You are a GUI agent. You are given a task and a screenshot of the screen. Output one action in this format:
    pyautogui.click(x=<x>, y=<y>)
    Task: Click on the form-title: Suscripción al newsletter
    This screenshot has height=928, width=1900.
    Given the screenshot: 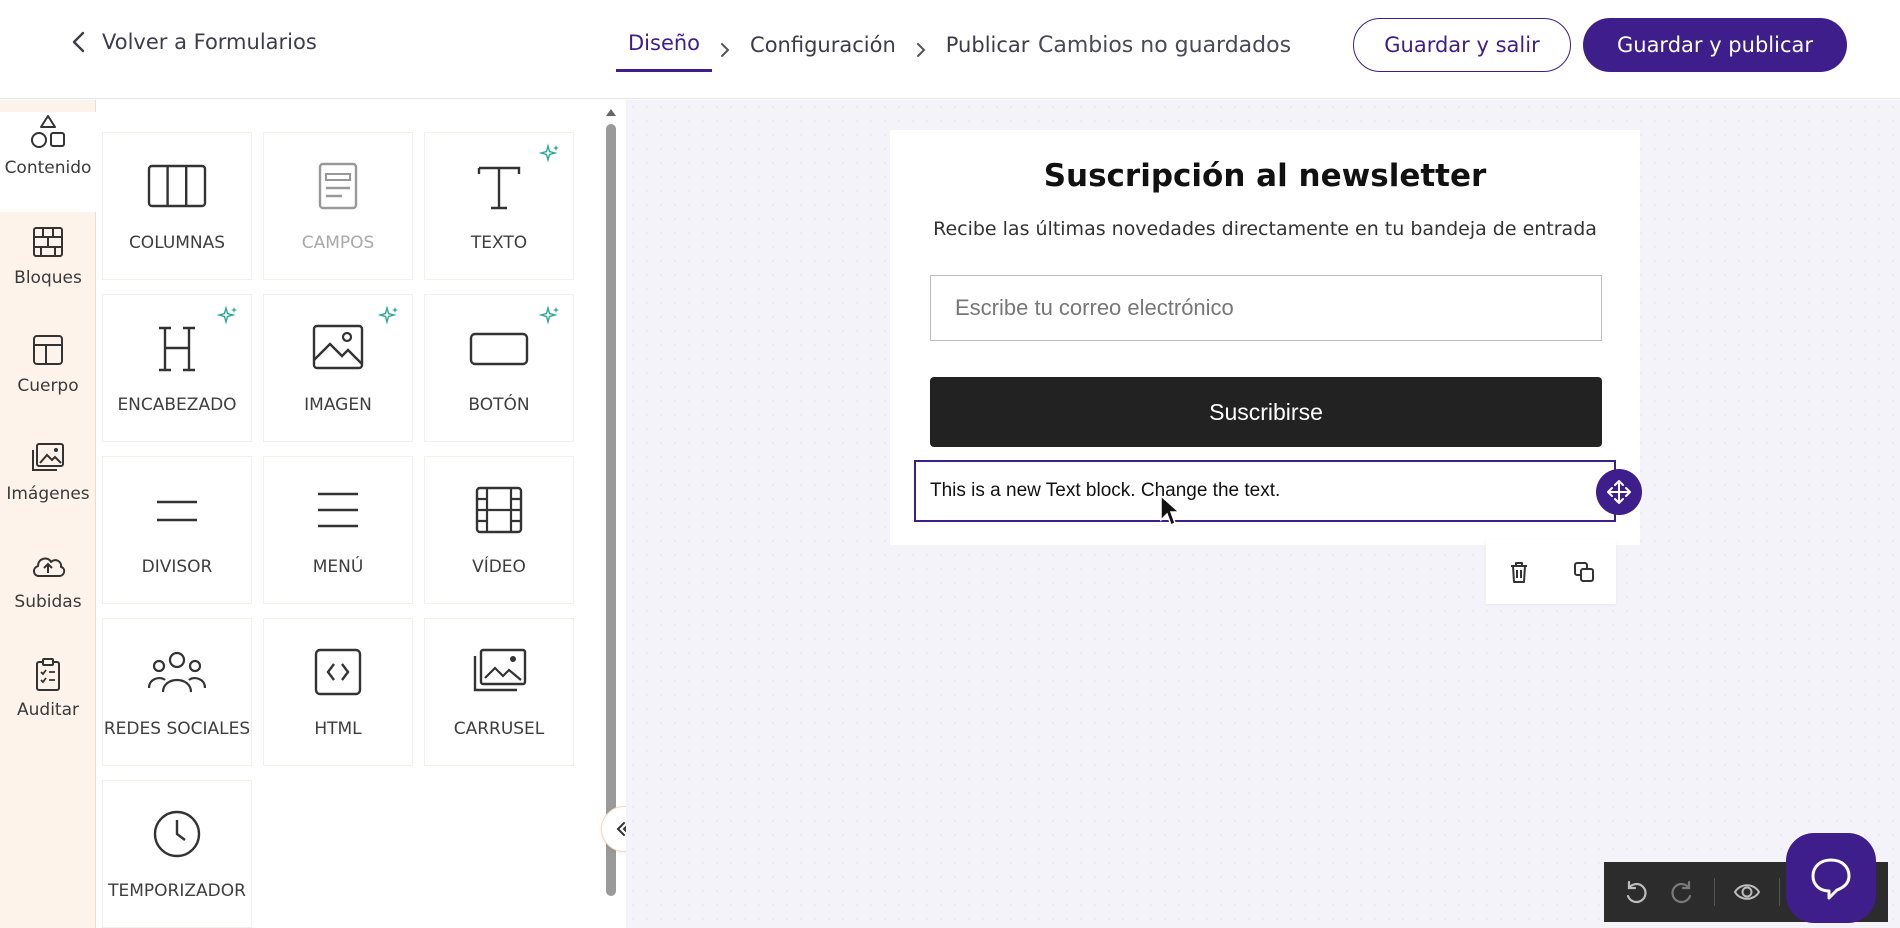 What is the action you would take?
    pyautogui.click(x=1265, y=176)
    